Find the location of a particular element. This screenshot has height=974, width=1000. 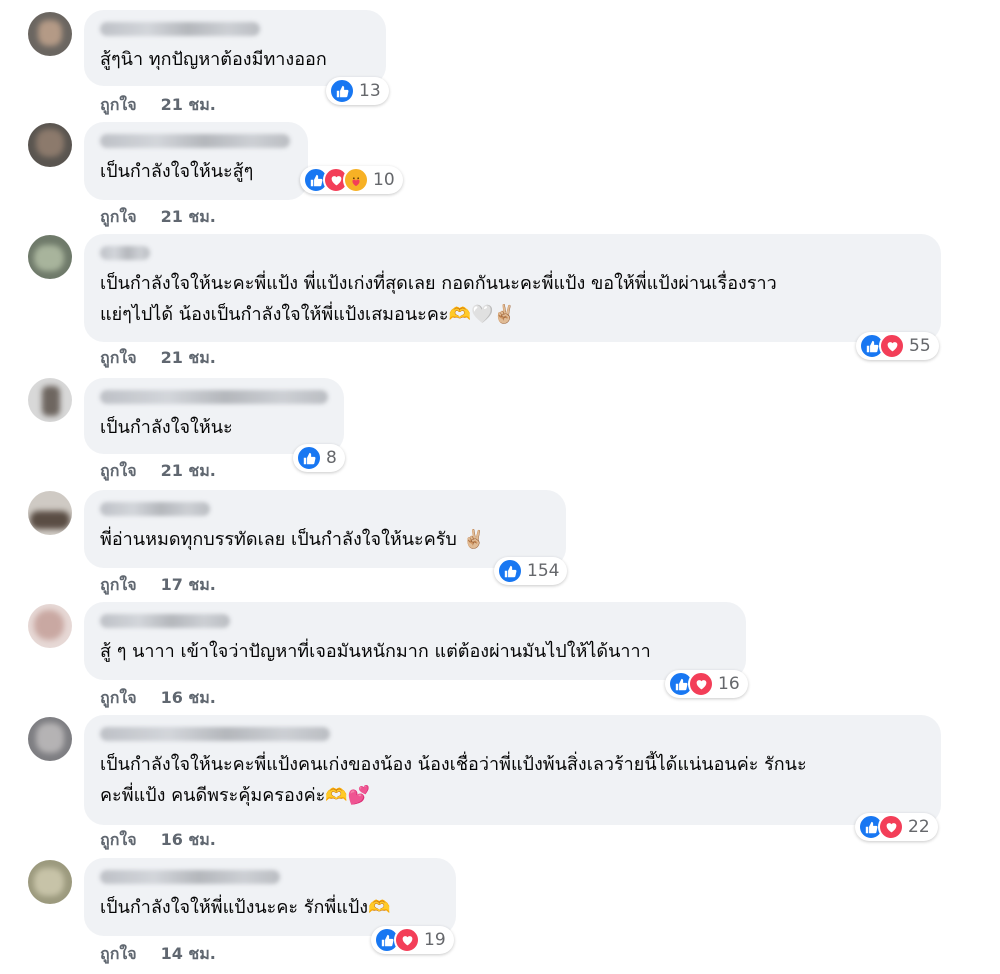

reaction-summary: 13 is located at coordinates (357, 91).